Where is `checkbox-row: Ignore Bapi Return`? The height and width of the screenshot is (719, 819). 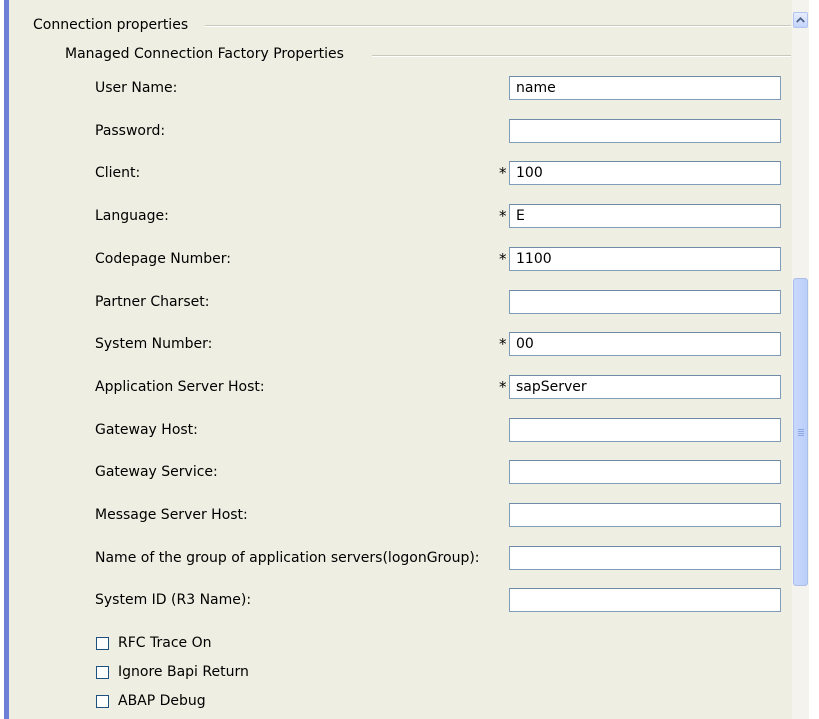
checkbox-row: Ignore Bapi Return is located at coordinates (172, 672).